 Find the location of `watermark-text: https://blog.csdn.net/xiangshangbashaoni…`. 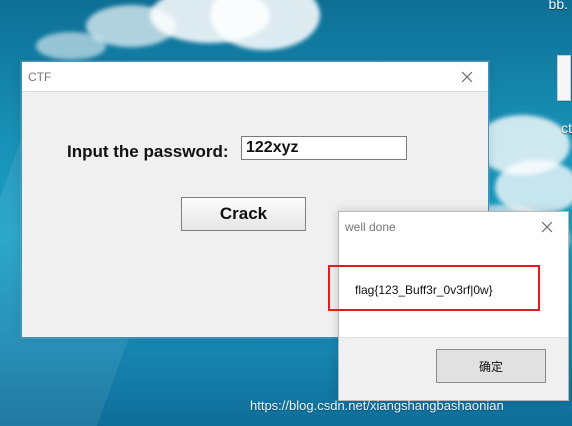

watermark-text: https://blog.csdn.net/xiangshangbashaoni… is located at coordinates (377, 405).